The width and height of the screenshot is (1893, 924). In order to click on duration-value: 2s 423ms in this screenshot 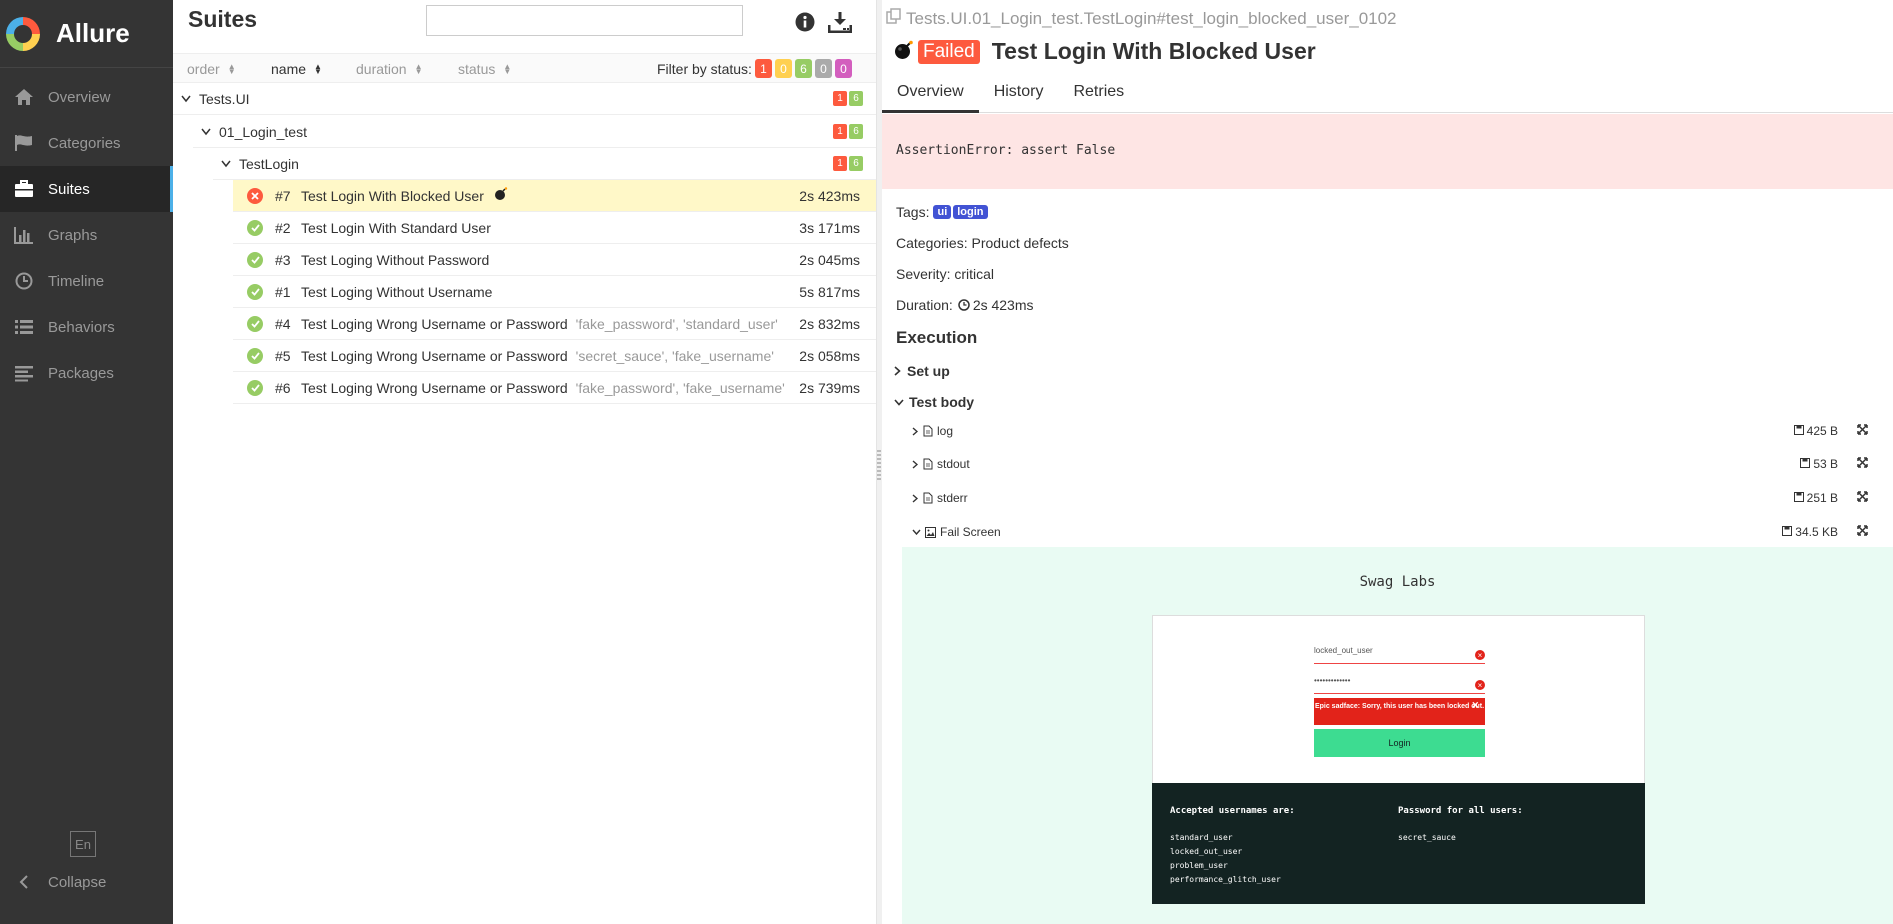, I will do `click(1003, 305)`.